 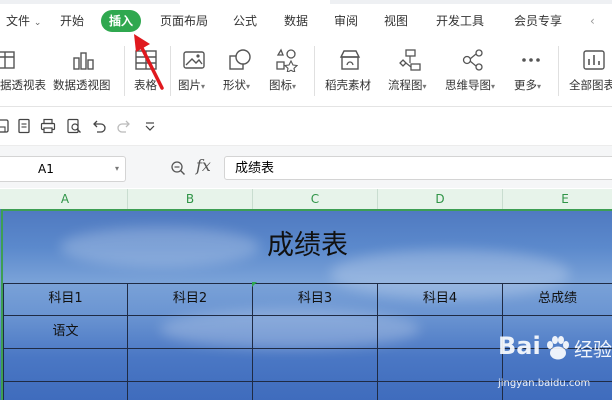 I want to click on cell-reference: A1, so click(x=46, y=169).